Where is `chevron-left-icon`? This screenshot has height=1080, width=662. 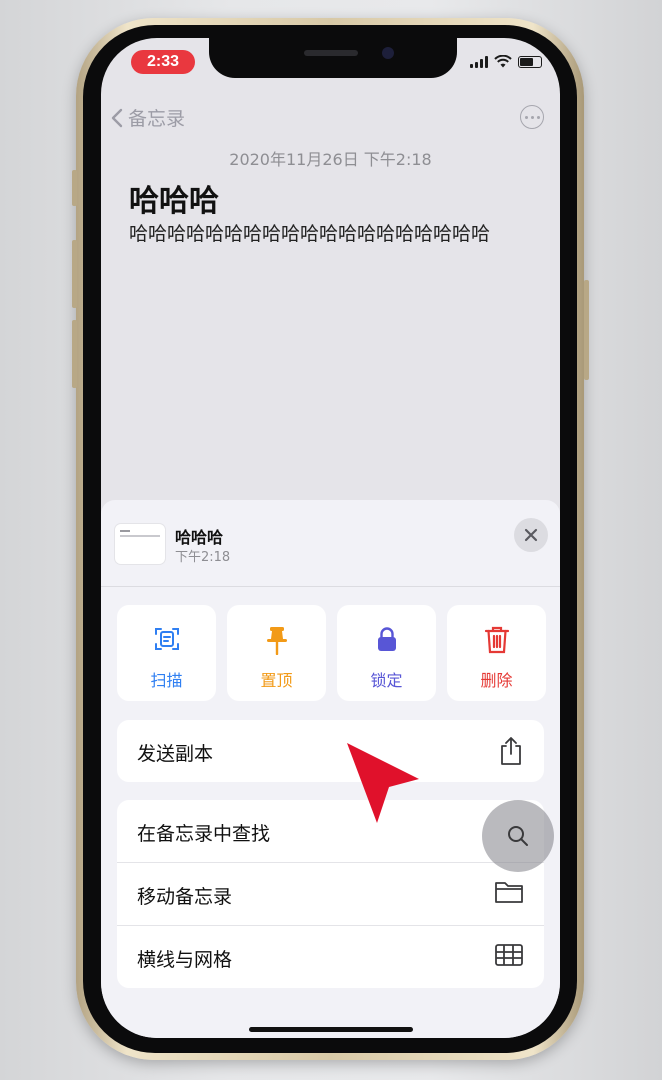 chevron-left-icon is located at coordinates (117, 117).